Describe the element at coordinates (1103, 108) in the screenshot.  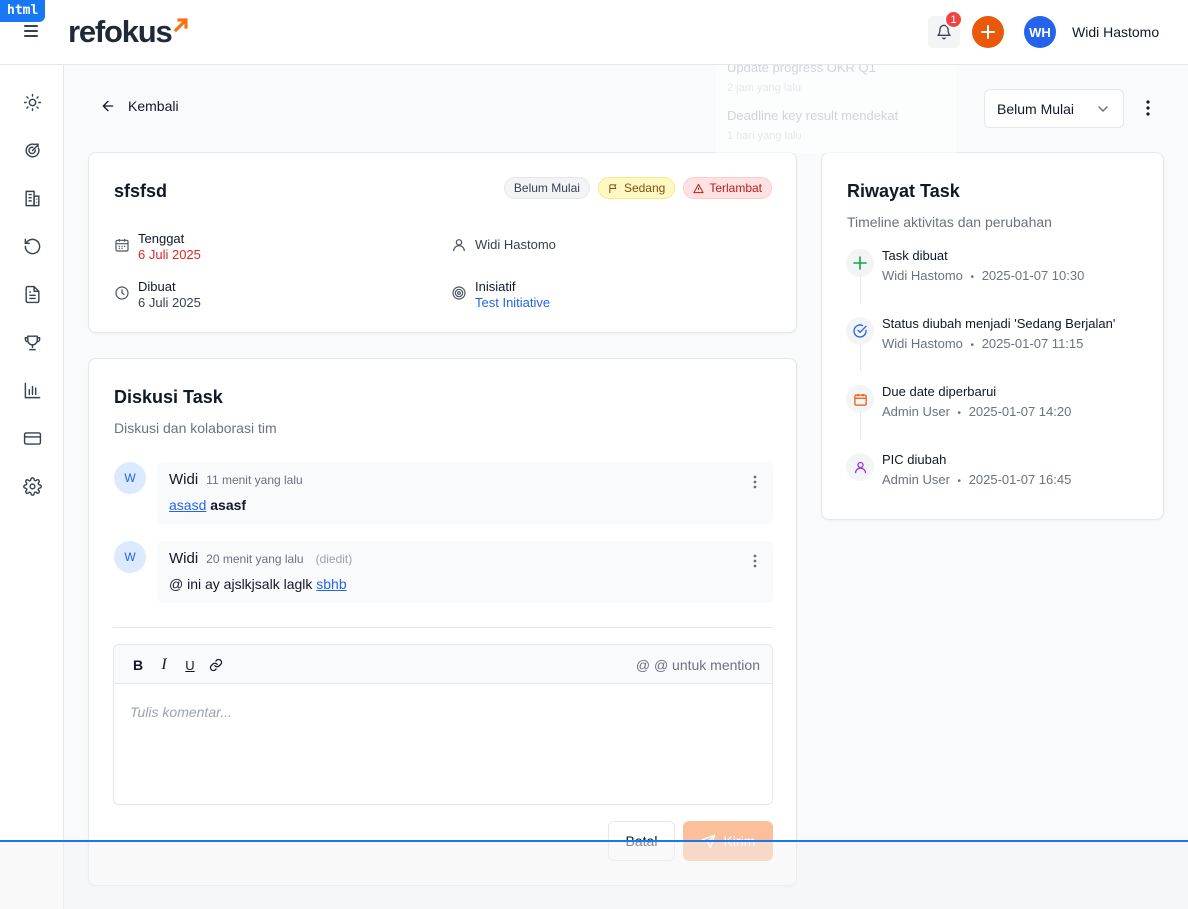
I see `chevron-down-icon` at that location.